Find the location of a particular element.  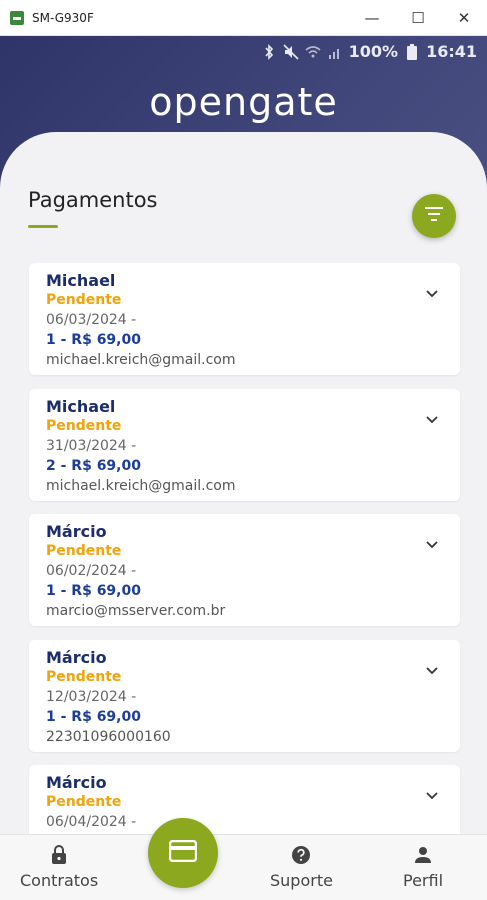

app-logo: opengate is located at coordinates (243, 102).